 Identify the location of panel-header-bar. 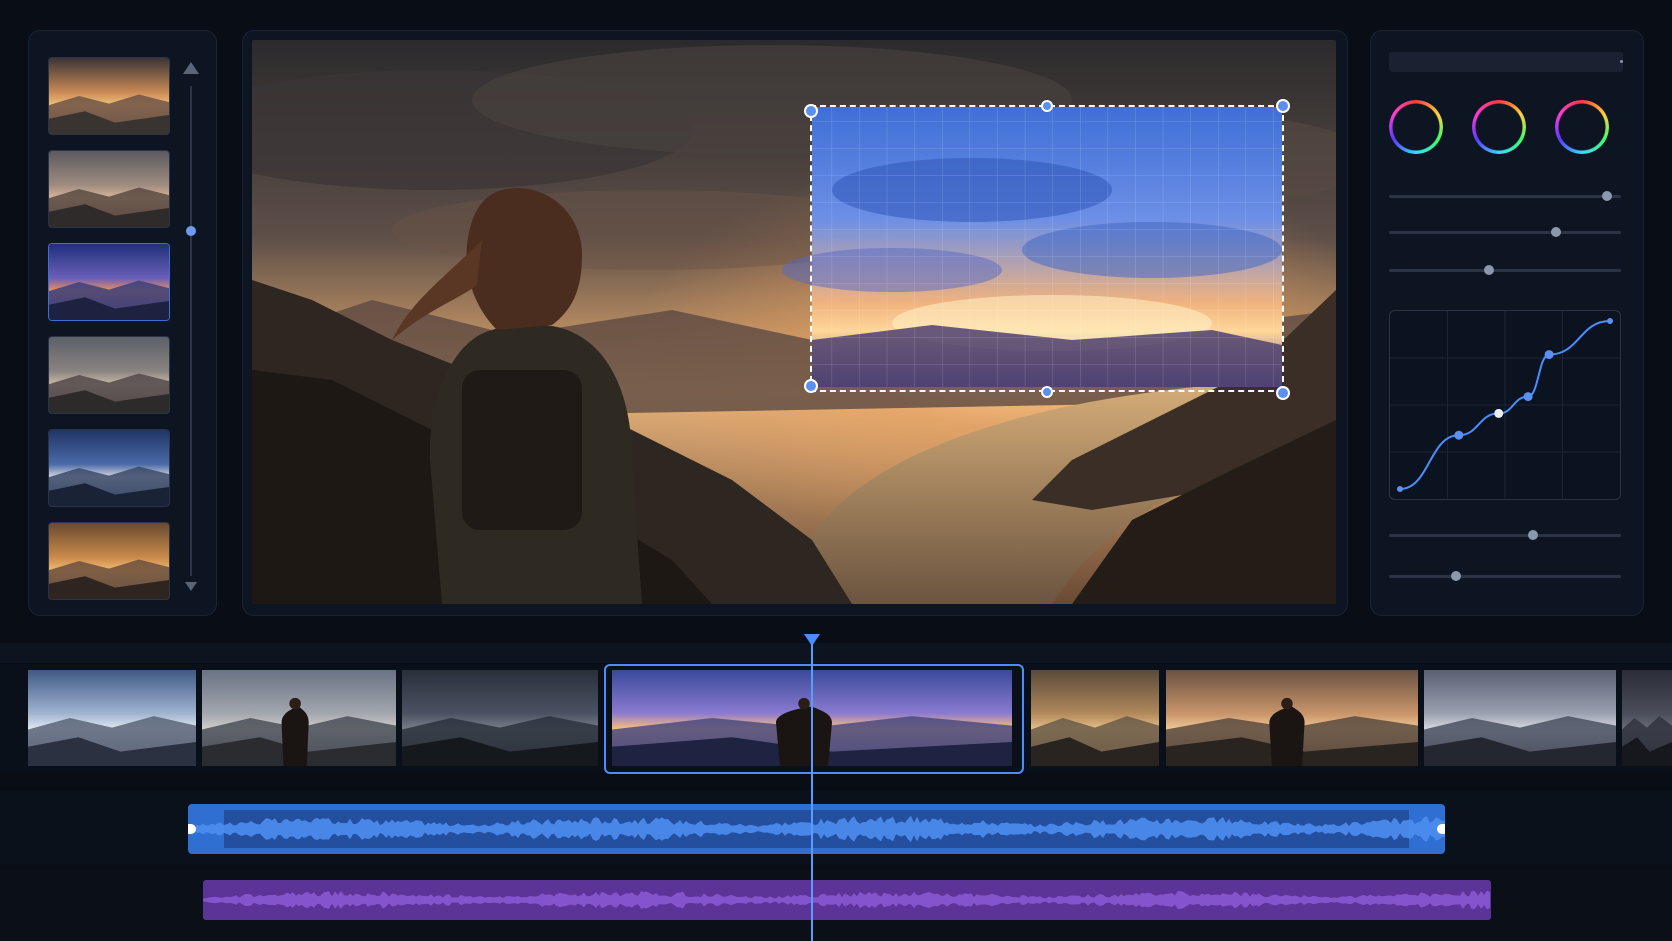
(1506, 62).